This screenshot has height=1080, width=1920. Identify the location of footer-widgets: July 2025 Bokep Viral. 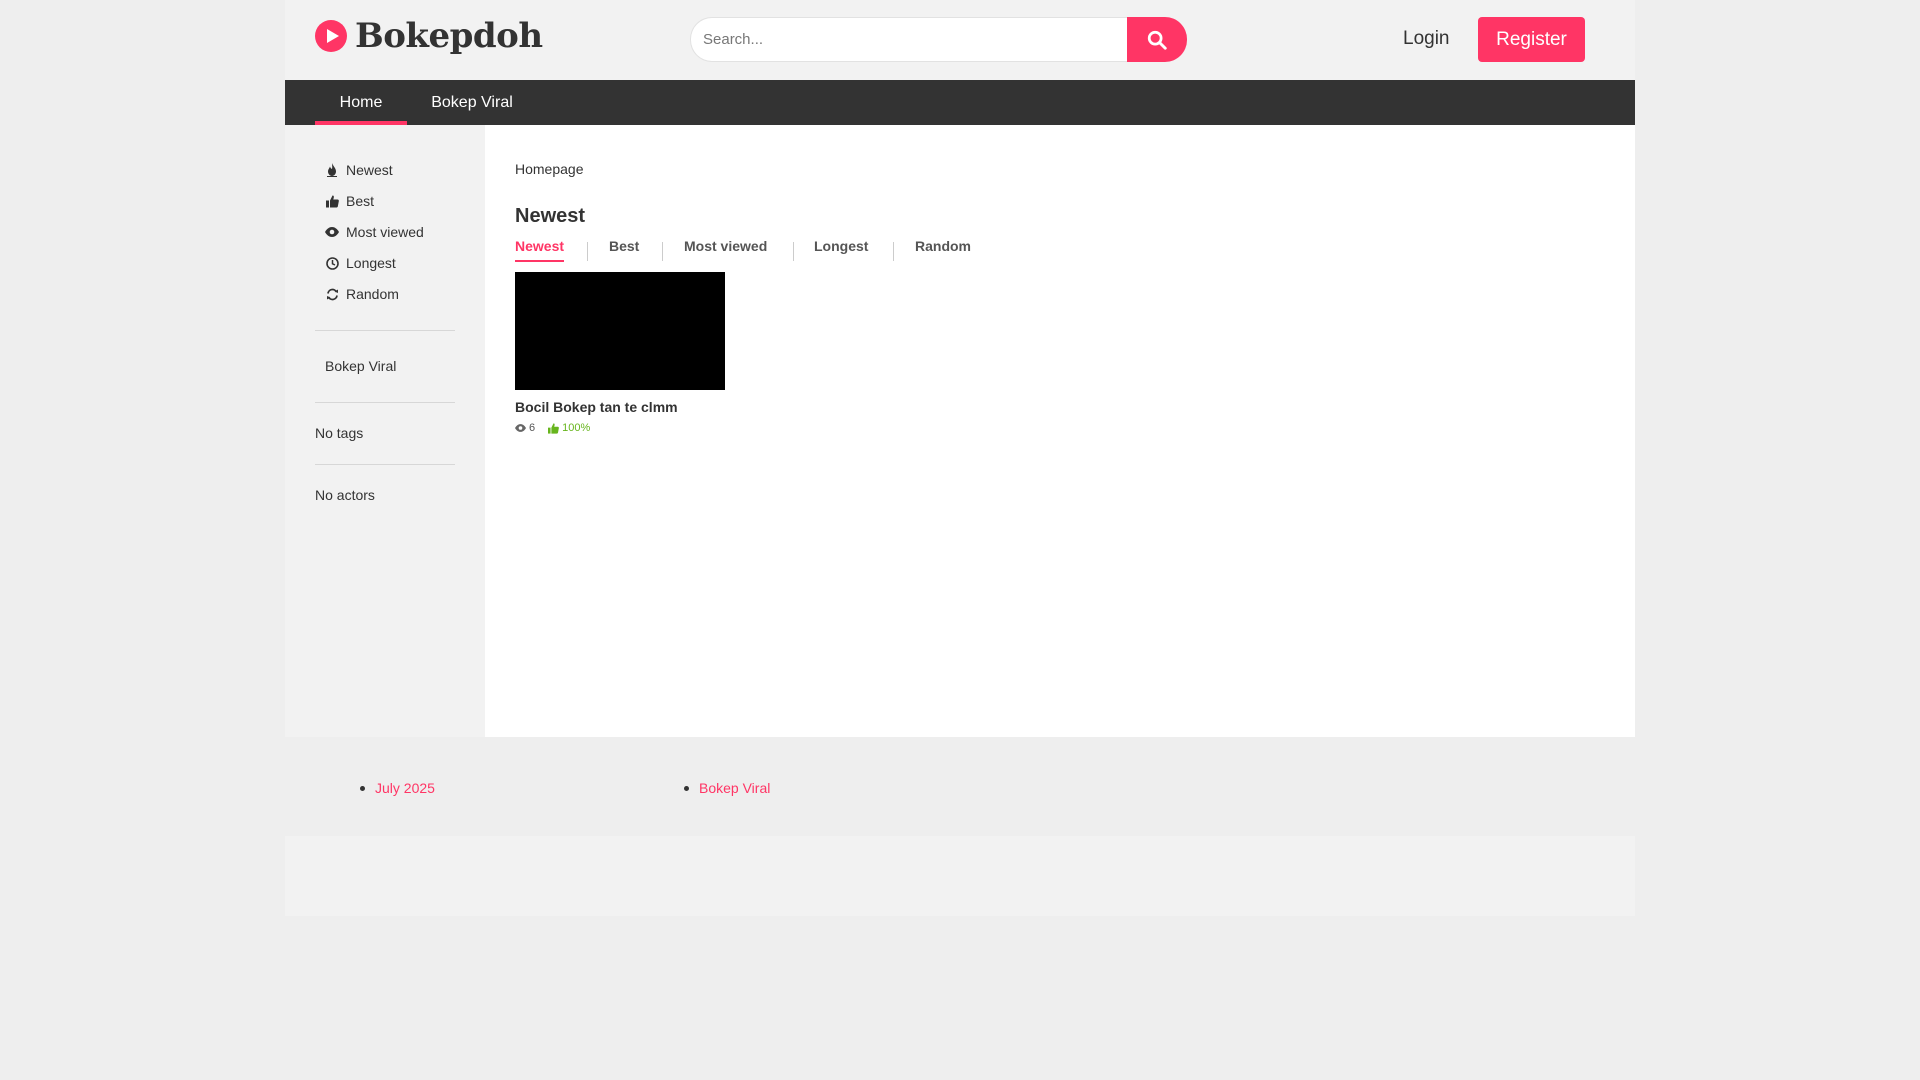
(960, 805).